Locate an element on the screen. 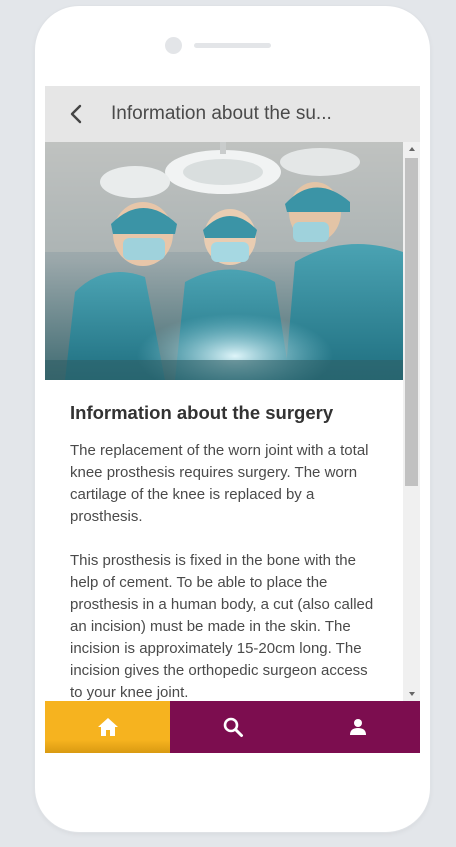 This screenshot has height=847, width=456. tab-search is located at coordinates (232, 727).